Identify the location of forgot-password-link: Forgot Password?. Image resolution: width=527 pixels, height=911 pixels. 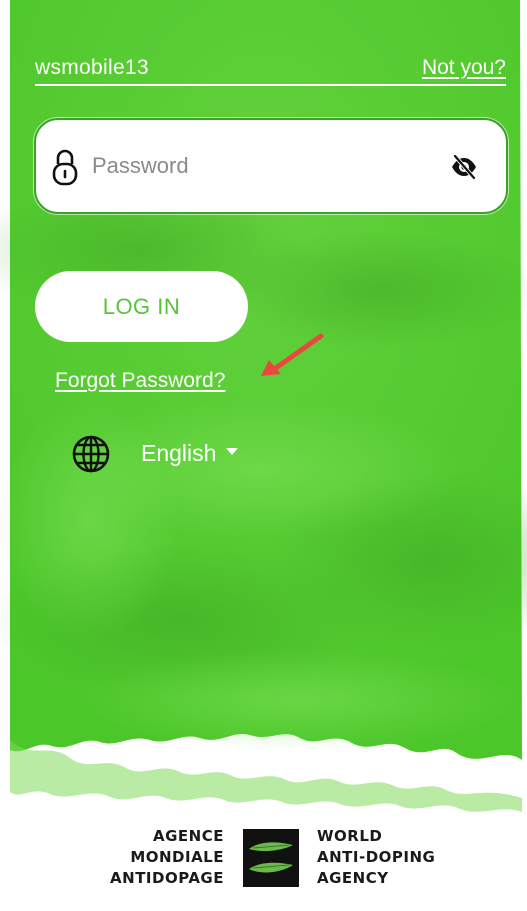
(140, 381).